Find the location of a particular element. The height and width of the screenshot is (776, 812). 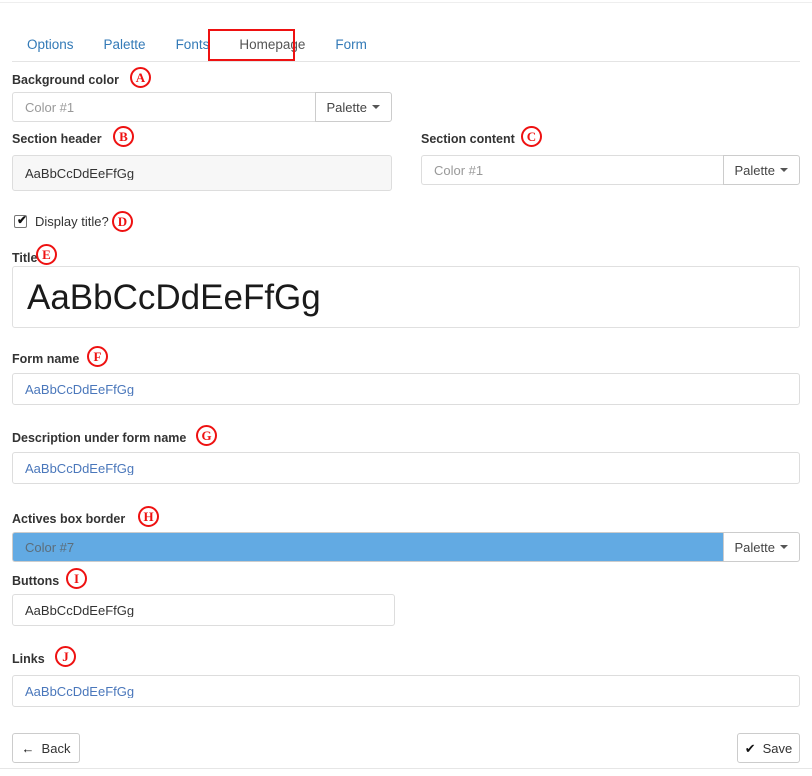

tab-homepage: Homepage is located at coordinates (272, 44).